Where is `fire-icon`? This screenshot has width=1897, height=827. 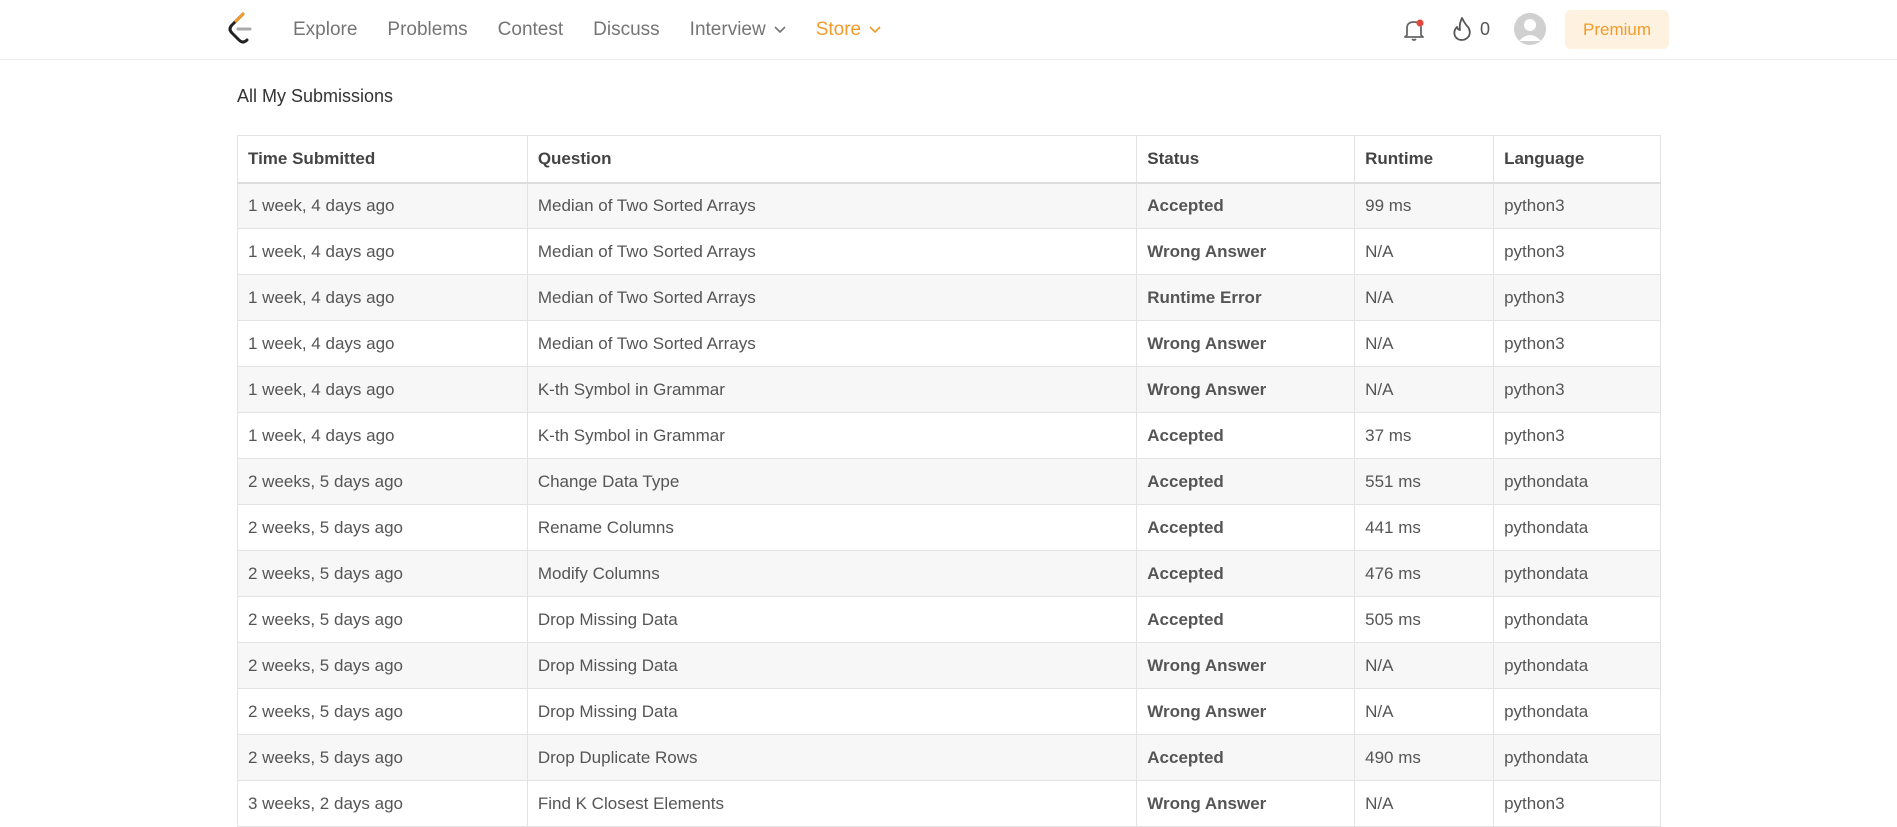
fire-icon is located at coordinates (1462, 29).